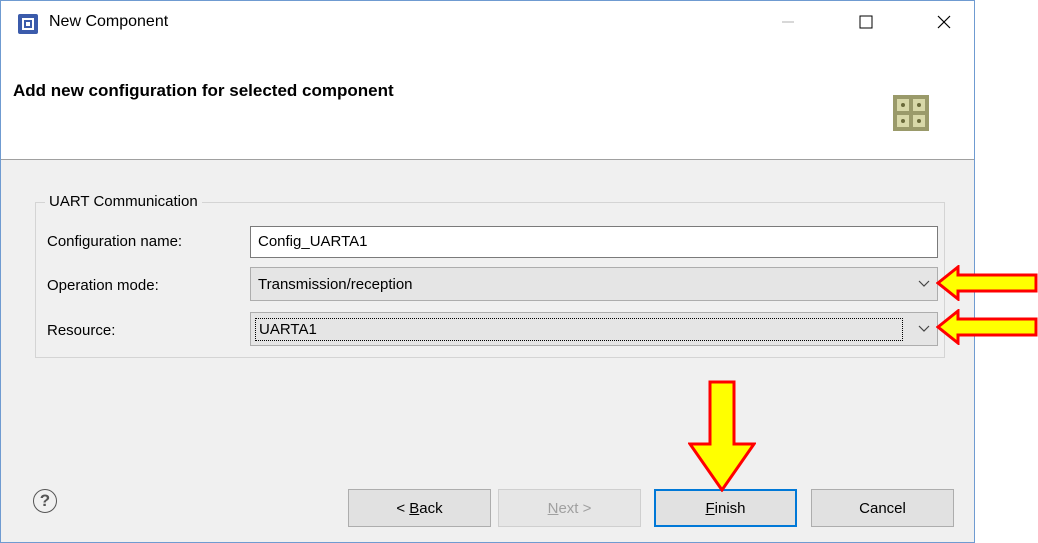  I want to click on resource-label: Resource:, so click(81, 330).